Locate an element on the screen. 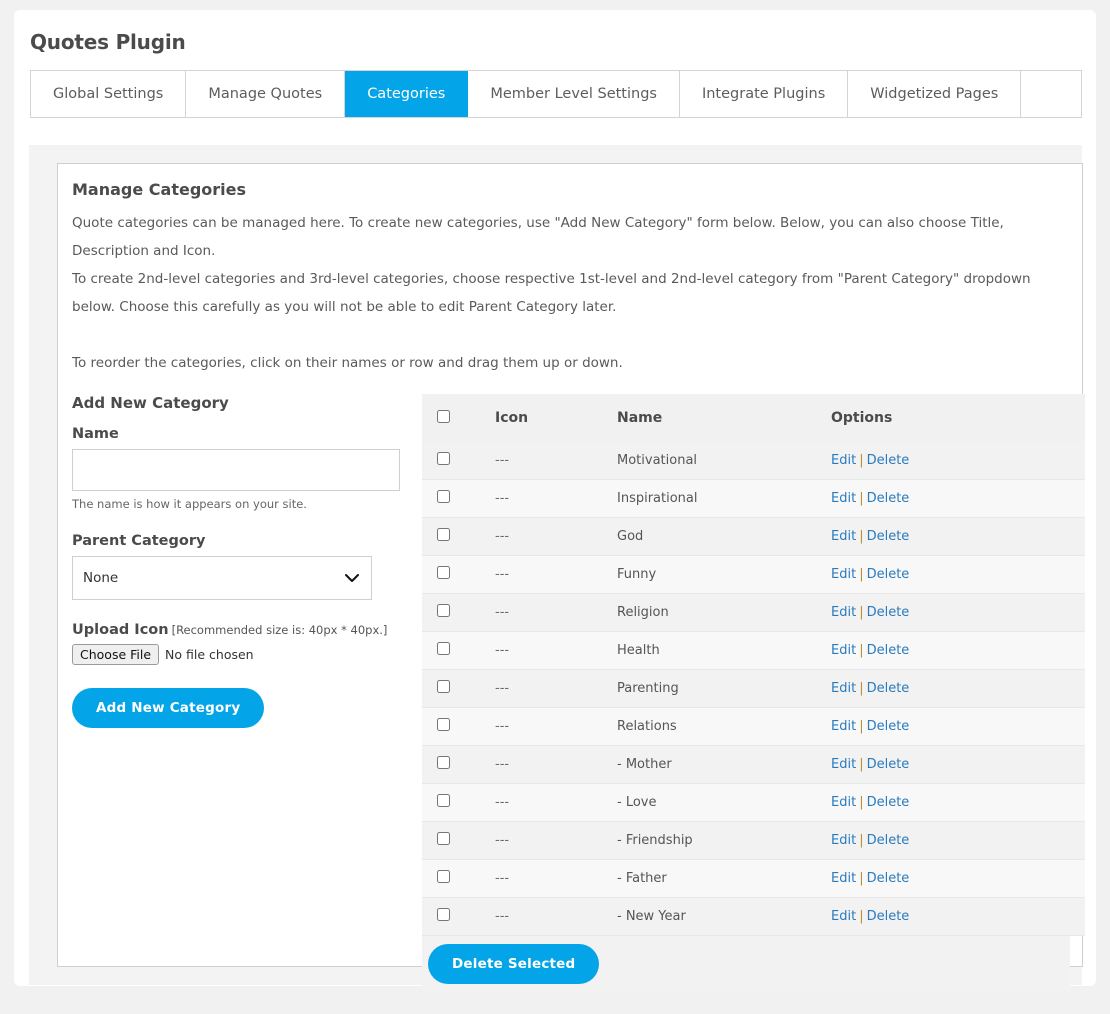 The height and width of the screenshot is (1014, 1110). table-row: --- Religion Edit | Delete is located at coordinates (753, 612).